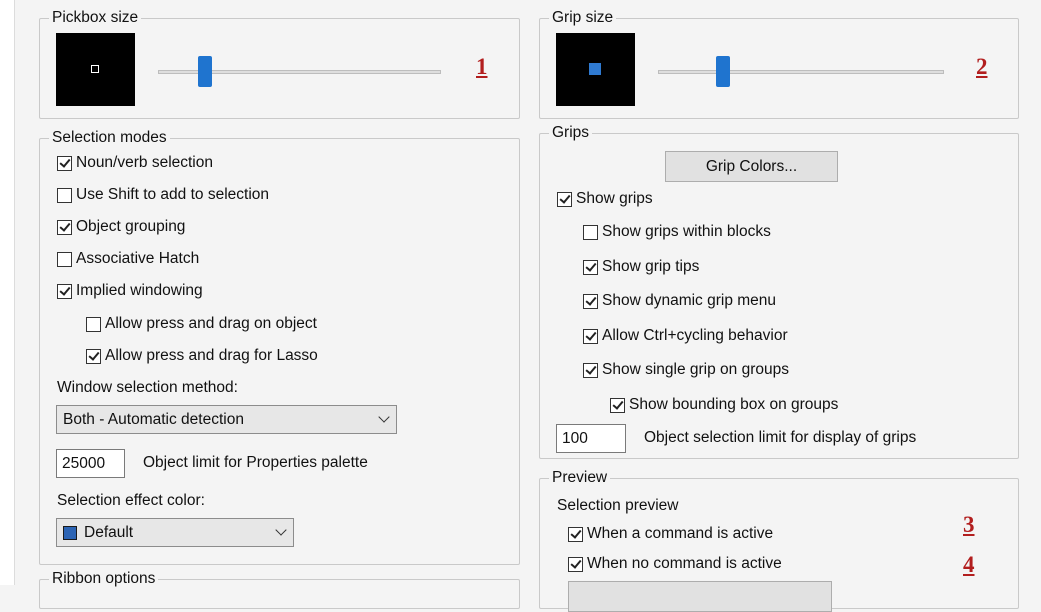 Image resolution: width=1041 pixels, height=612 pixels. I want to click on grip-size-title: Grip size, so click(583, 18).